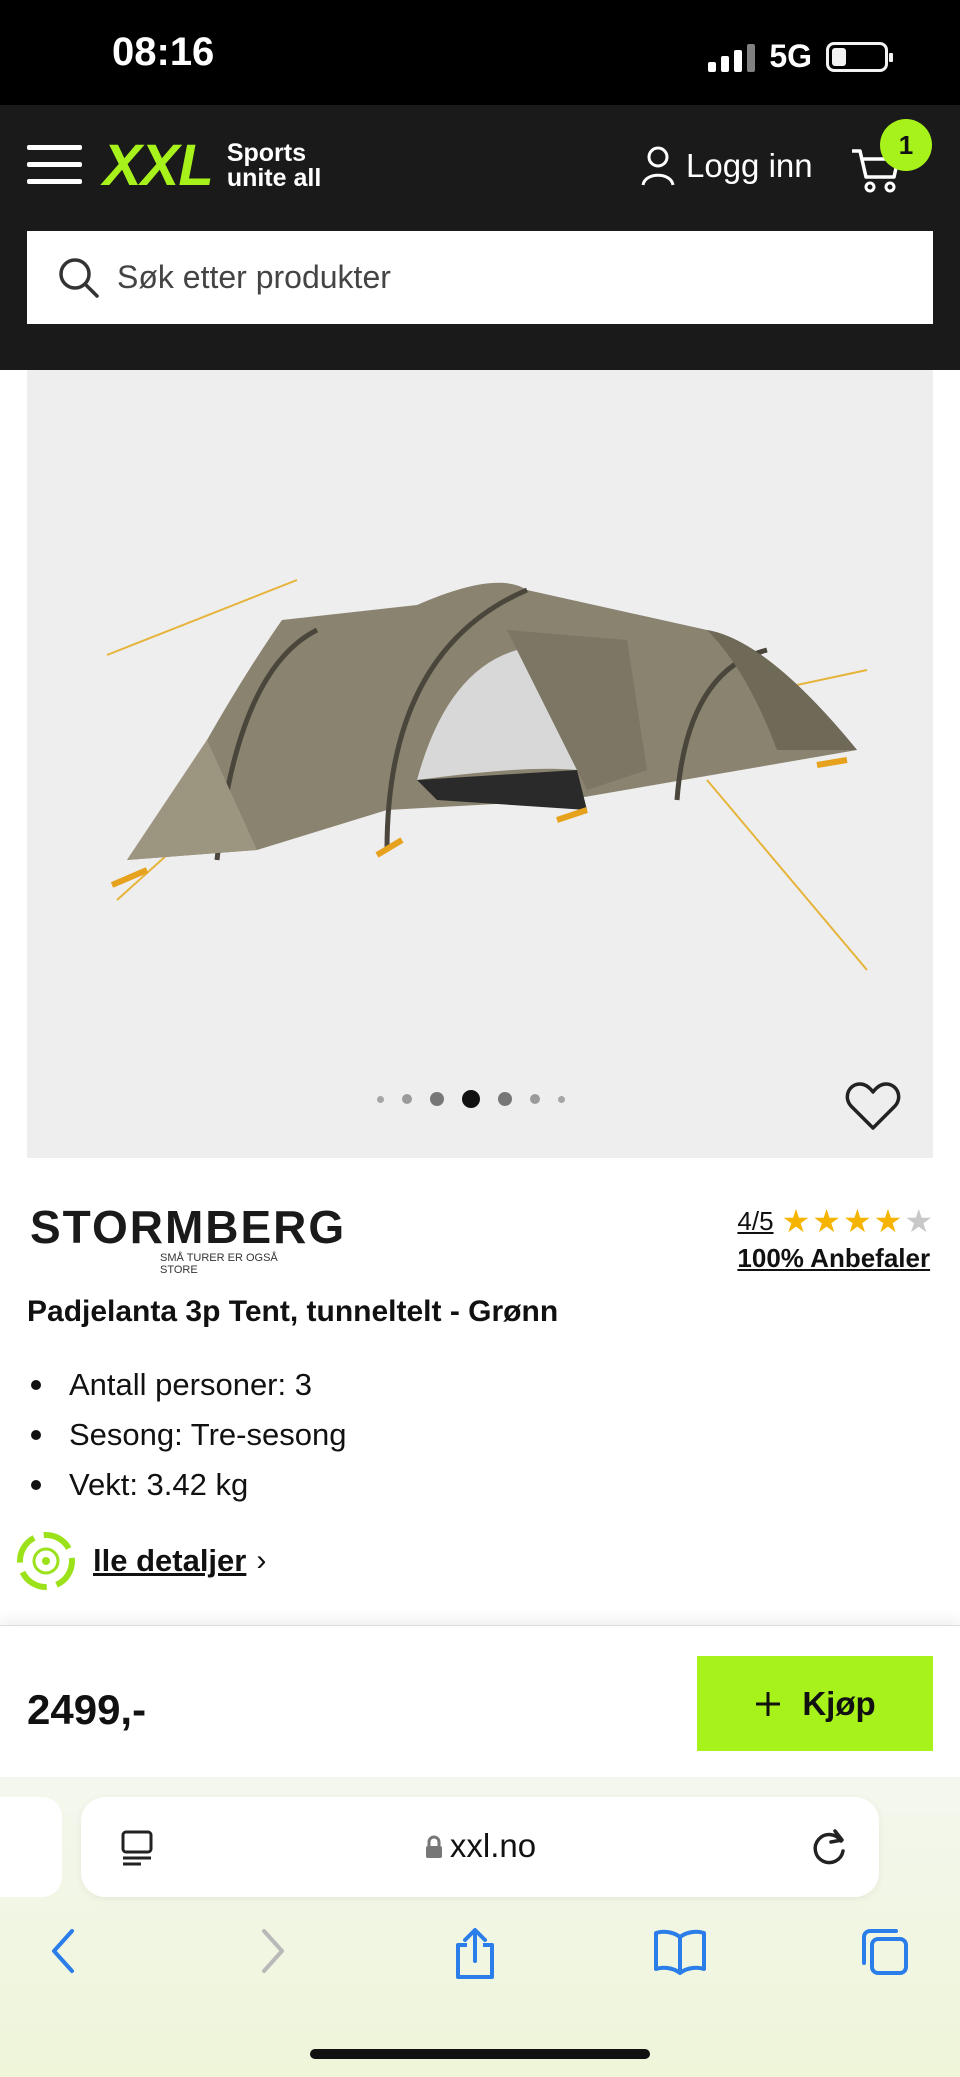 The height and width of the screenshot is (2077, 960). What do you see at coordinates (749, 165) in the screenshot?
I see `login-label: Logg inn` at bounding box center [749, 165].